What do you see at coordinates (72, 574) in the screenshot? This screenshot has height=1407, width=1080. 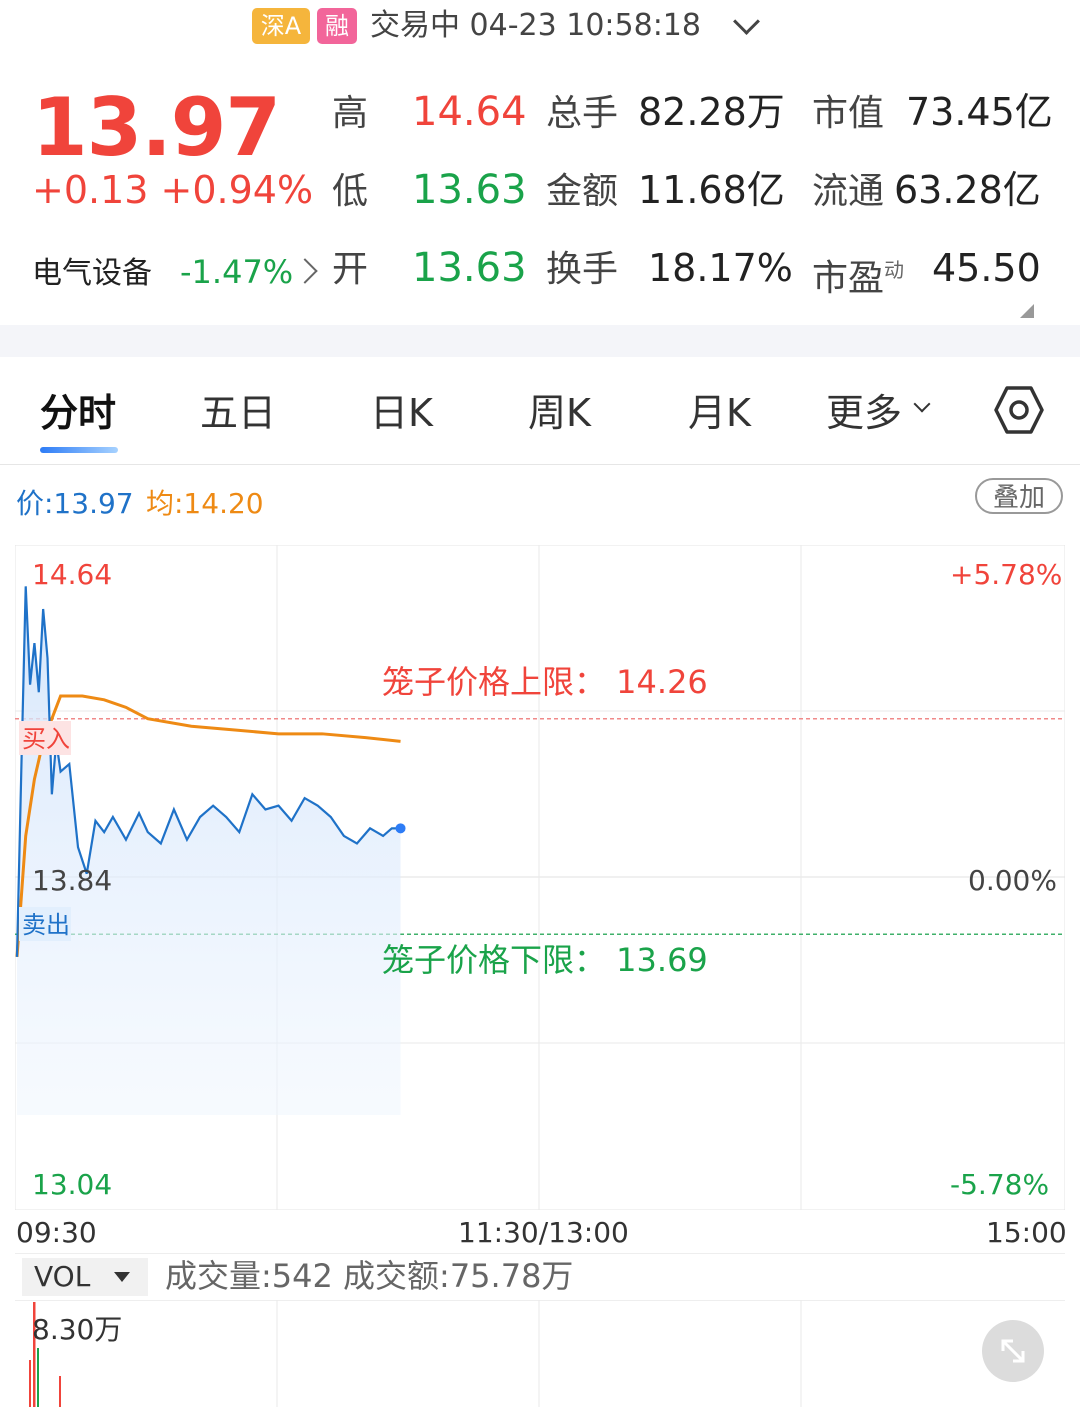 I see `y-label-high: 14.64` at bounding box center [72, 574].